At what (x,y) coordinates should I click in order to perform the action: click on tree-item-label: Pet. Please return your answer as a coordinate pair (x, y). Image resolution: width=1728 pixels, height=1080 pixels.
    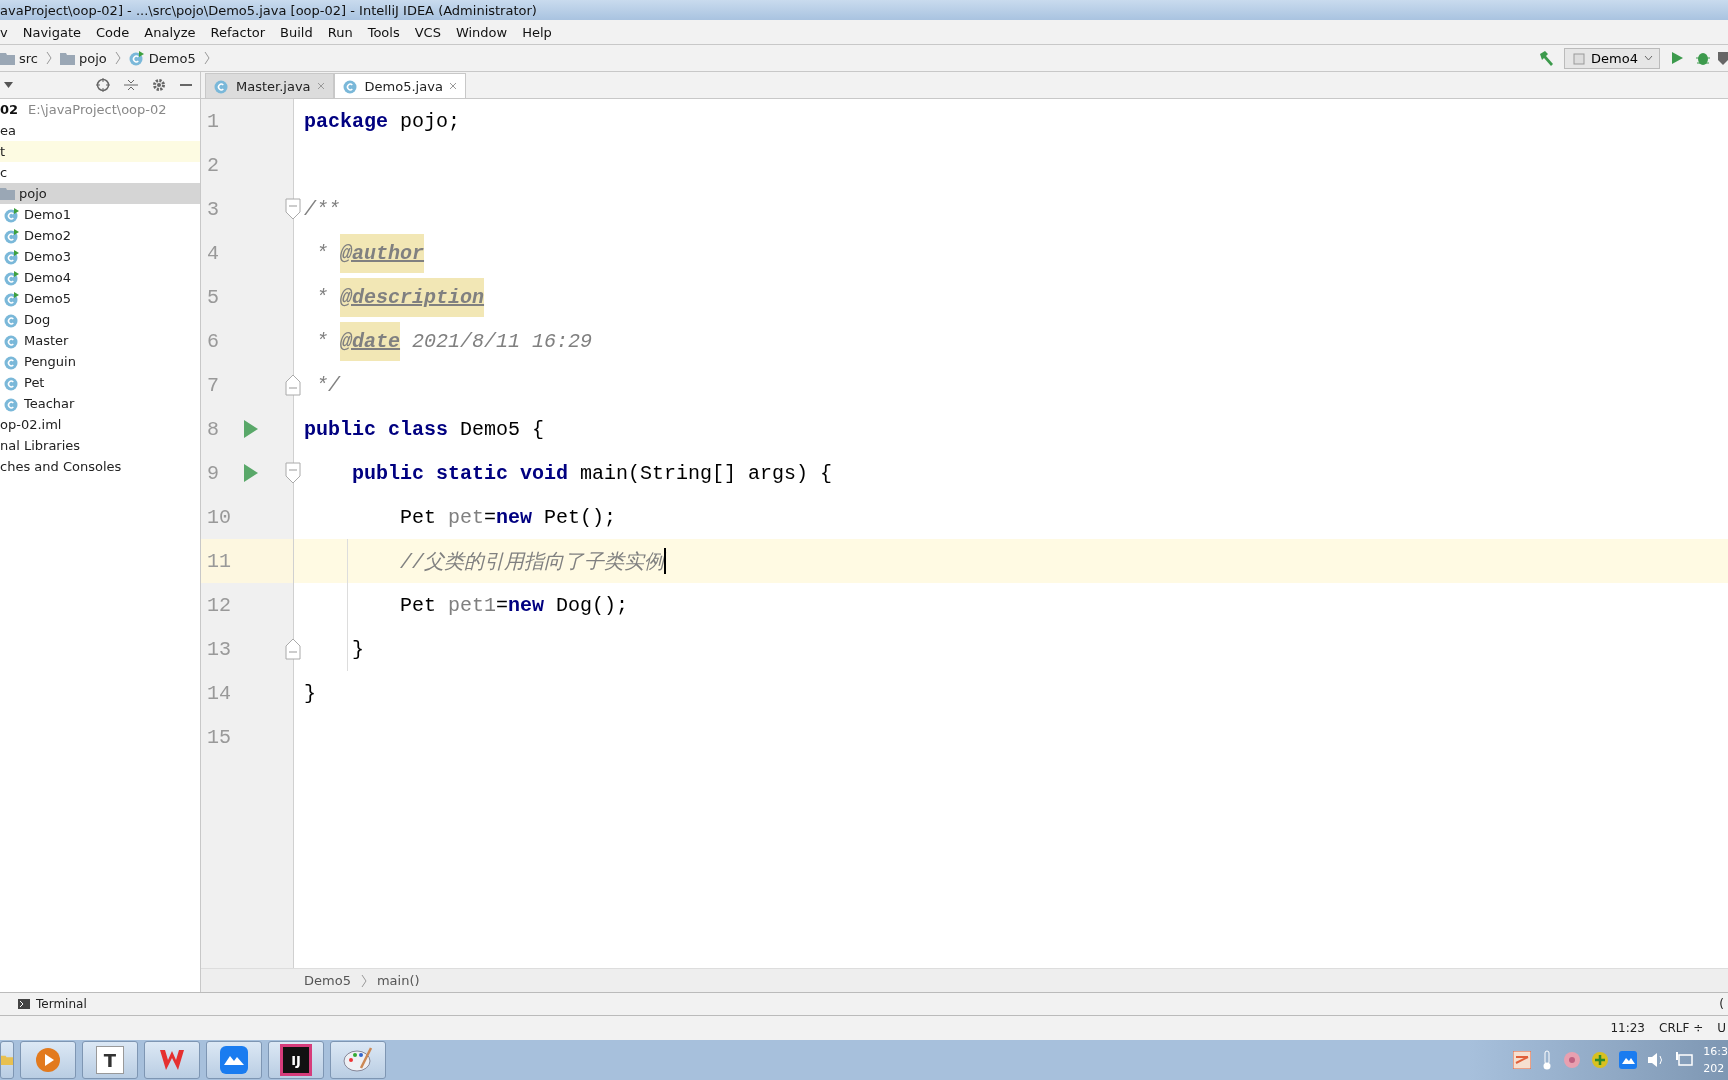
    Looking at the image, I should click on (34, 382).